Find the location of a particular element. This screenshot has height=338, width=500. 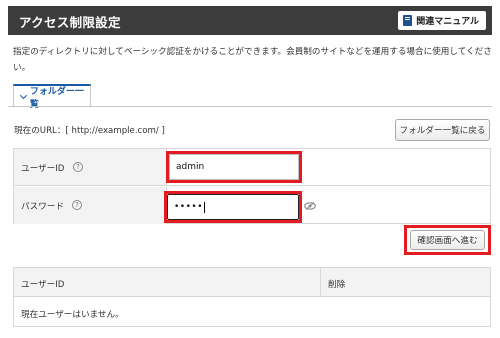

empty-user-message: 現在ユーザーはいません。 is located at coordinates (72, 315).